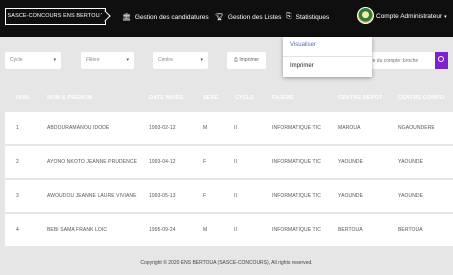  What do you see at coordinates (349, 128) in the screenshot?
I see `cell-centre-depot: MAROUA` at bounding box center [349, 128].